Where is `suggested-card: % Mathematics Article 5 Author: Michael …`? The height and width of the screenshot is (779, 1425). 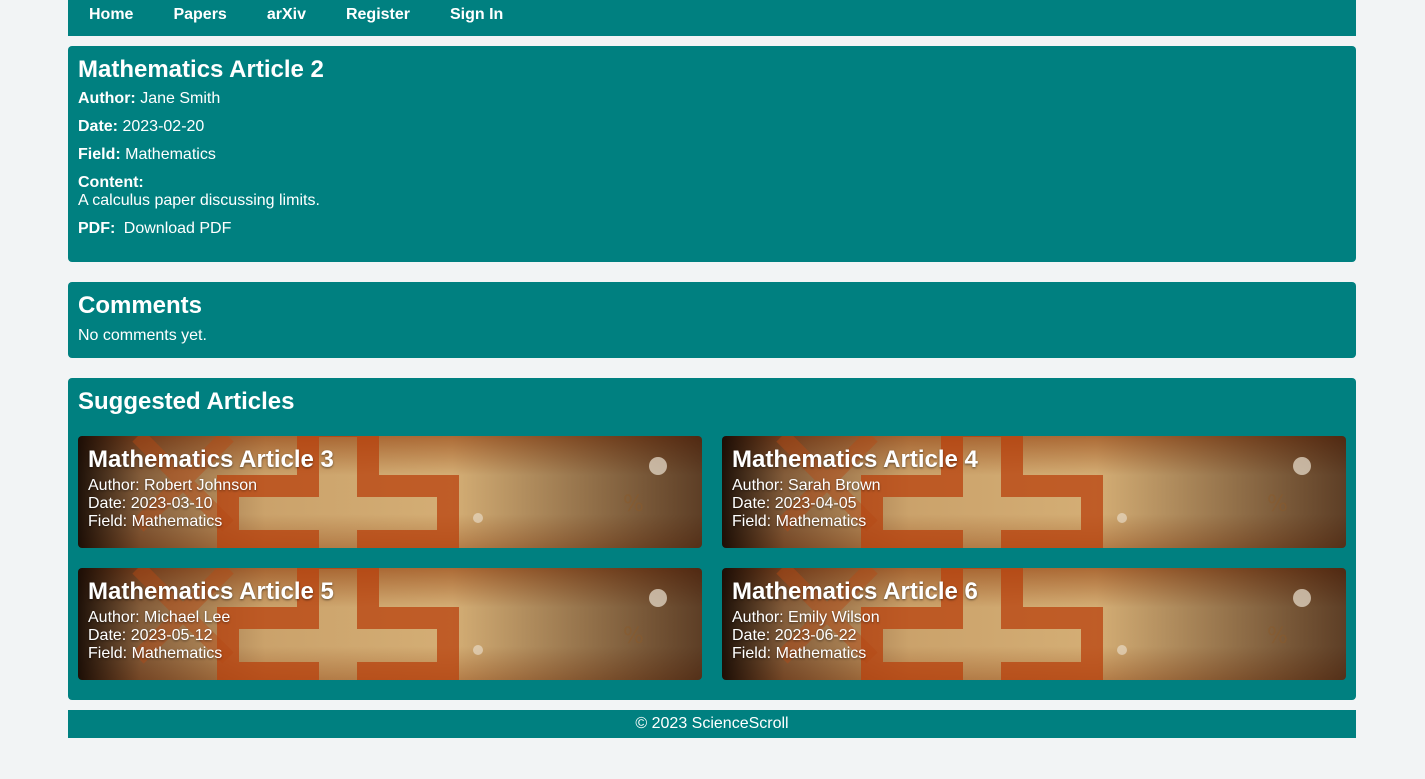
suggested-card: % Mathematics Article 5 Author: Michael … is located at coordinates (390, 624).